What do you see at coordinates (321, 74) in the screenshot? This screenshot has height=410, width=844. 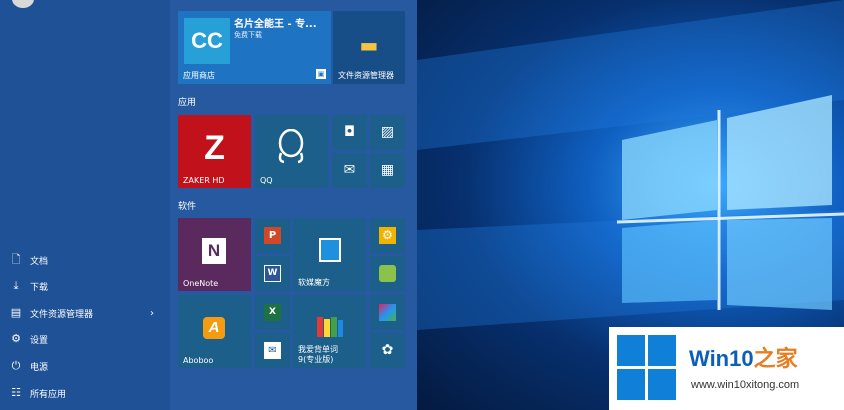 I see `store-bag-icon: ▣` at bounding box center [321, 74].